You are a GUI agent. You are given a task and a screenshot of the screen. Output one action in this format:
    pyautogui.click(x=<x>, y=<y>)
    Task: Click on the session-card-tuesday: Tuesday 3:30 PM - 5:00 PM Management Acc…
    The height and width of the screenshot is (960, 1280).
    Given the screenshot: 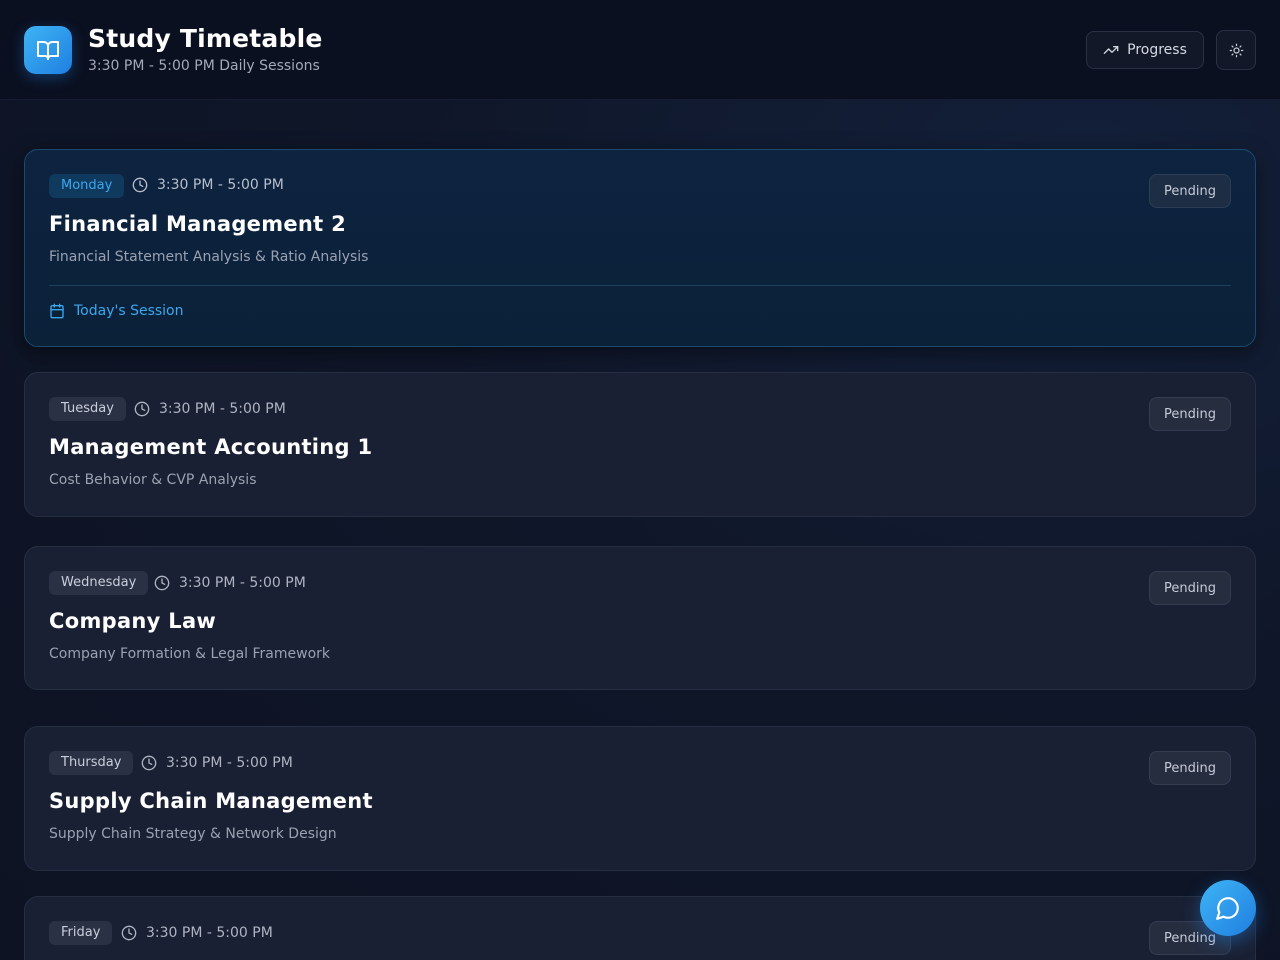 What is the action you would take?
    pyautogui.click(x=640, y=444)
    